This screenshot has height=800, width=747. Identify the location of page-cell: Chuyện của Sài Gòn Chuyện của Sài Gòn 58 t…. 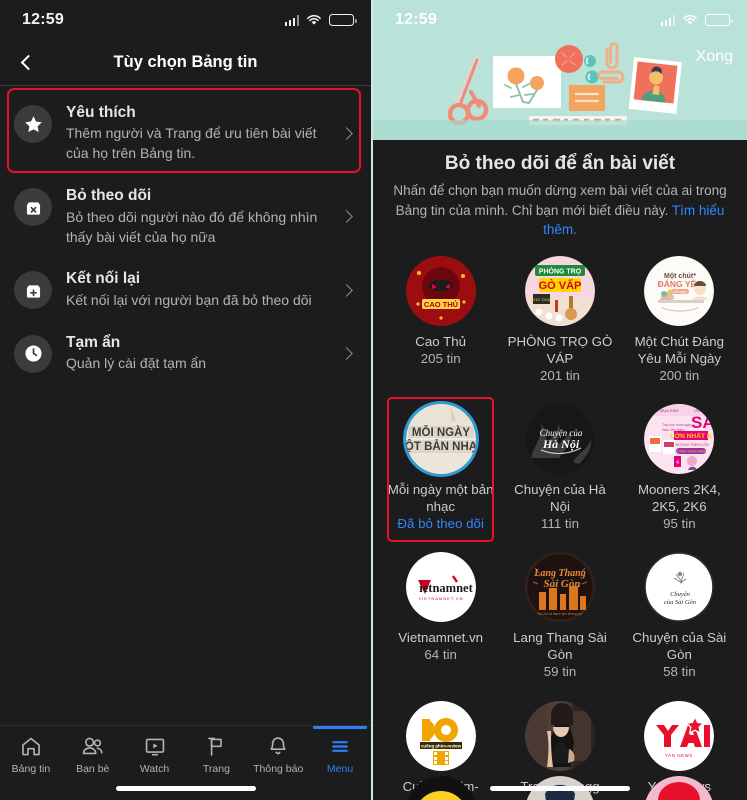
(679, 617).